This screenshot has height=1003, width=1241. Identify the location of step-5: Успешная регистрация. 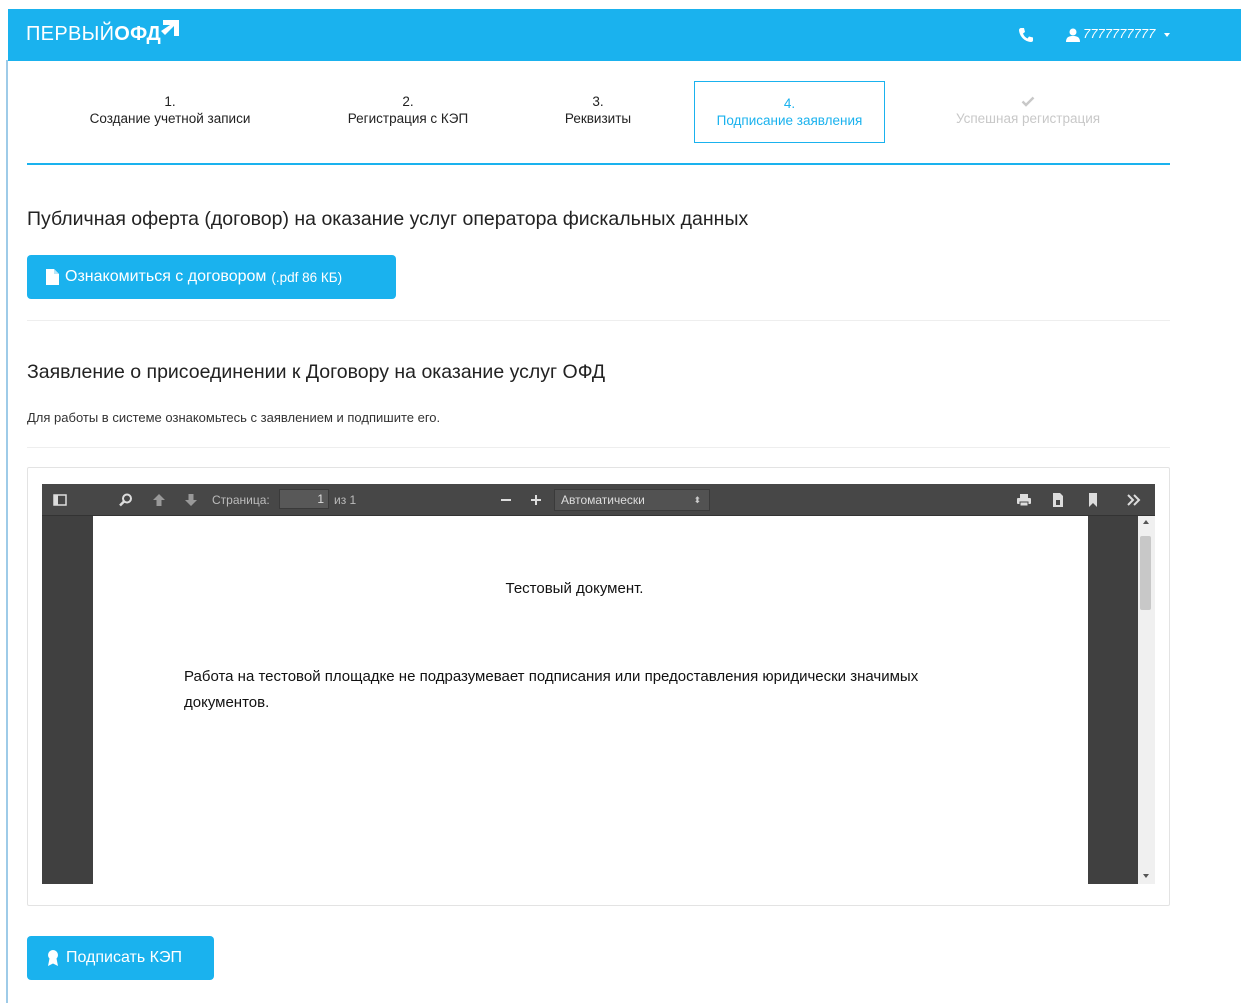
(1028, 111).